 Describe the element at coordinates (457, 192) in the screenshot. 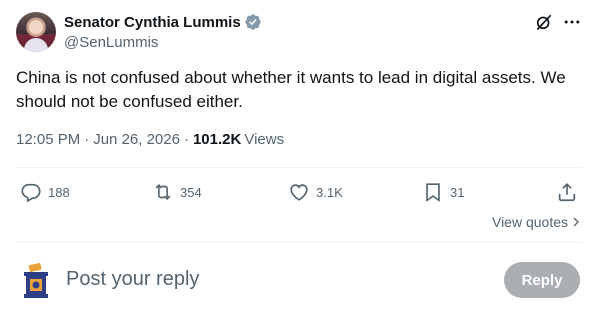

I see `bookmark-count: 31` at that location.